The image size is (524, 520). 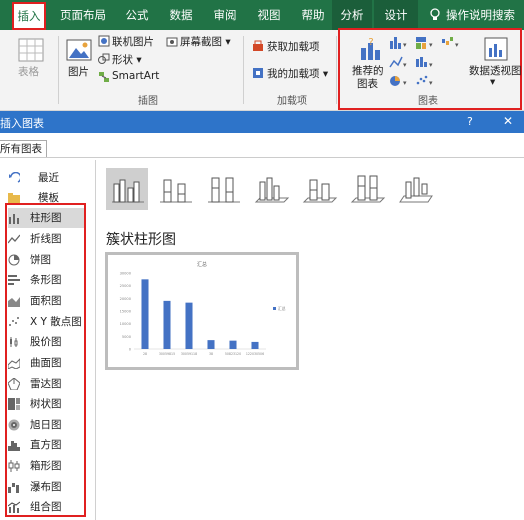 What do you see at coordinates (48, 425) in the screenshot?
I see `nav-item-sunburst: 旭日图` at bounding box center [48, 425].